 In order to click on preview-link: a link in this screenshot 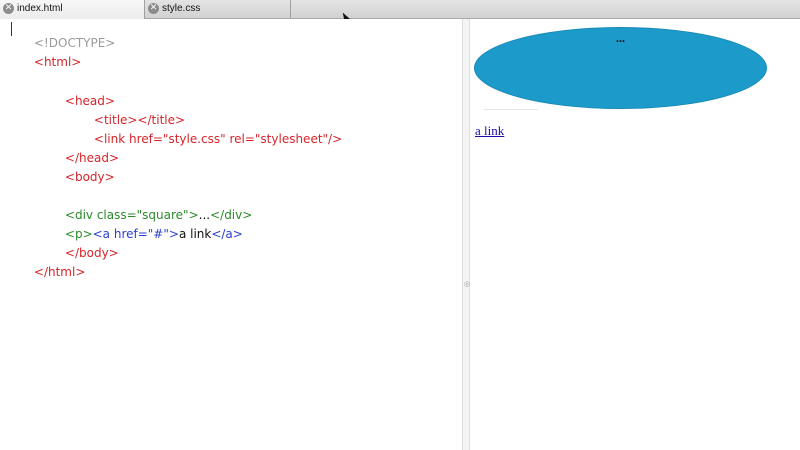, I will do `click(489, 131)`.